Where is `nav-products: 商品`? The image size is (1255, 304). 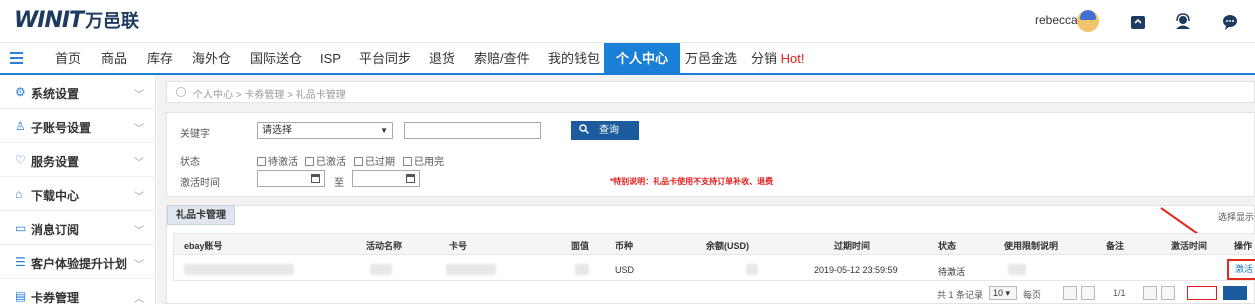
nav-products: 商品 is located at coordinates (114, 58).